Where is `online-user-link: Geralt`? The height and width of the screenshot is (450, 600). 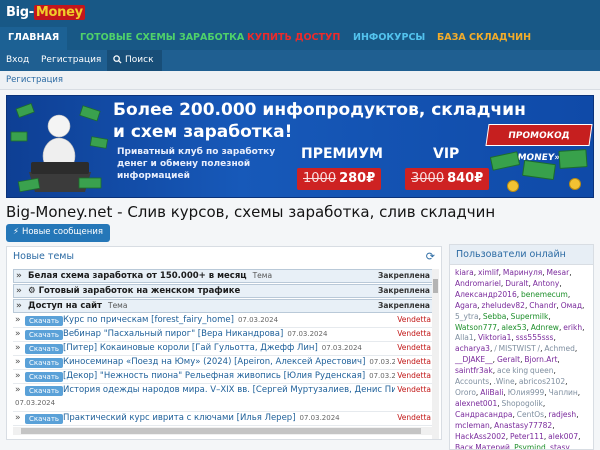 online-user-link: Geralt is located at coordinates (508, 359).